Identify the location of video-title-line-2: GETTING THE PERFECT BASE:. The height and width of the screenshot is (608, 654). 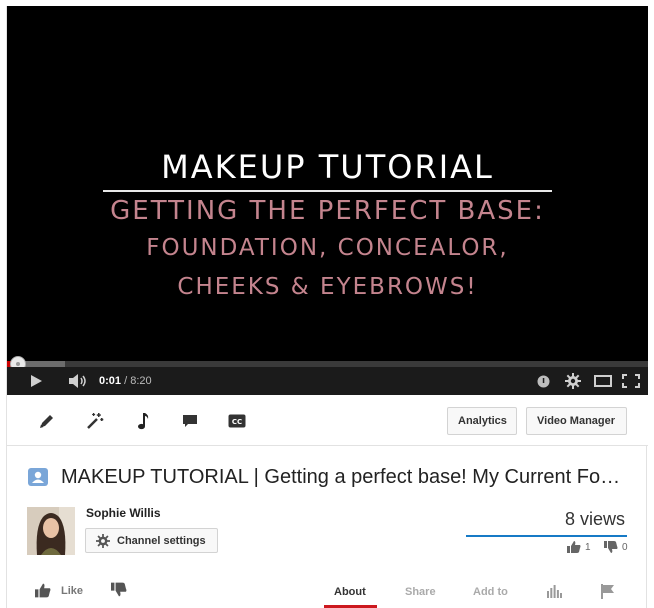
(327, 211).